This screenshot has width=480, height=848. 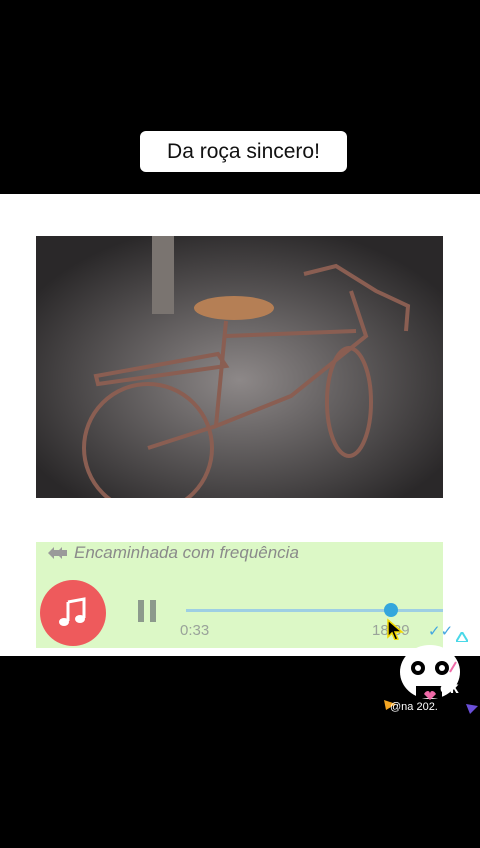 What do you see at coordinates (243, 151) in the screenshot?
I see `video-caption: Da roça sincero!` at bounding box center [243, 151].